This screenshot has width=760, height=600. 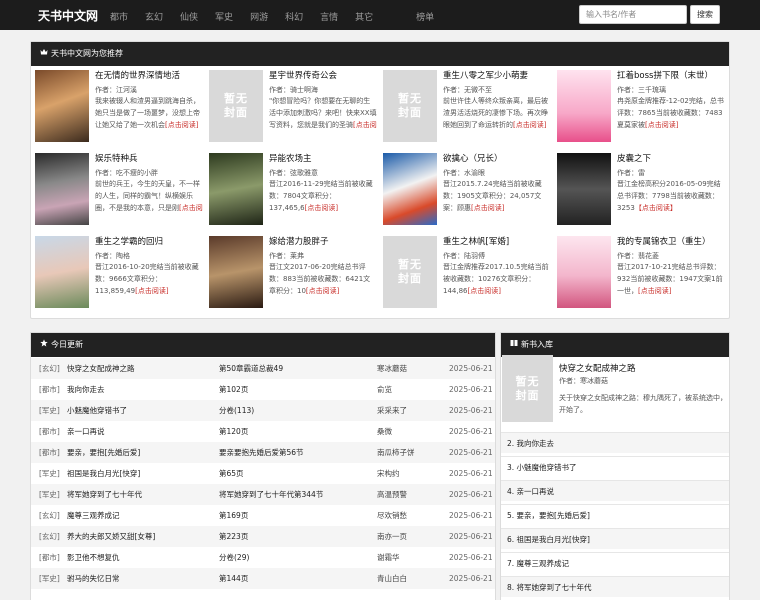 I want to click on crown-icon, so click(x=44, y=54).